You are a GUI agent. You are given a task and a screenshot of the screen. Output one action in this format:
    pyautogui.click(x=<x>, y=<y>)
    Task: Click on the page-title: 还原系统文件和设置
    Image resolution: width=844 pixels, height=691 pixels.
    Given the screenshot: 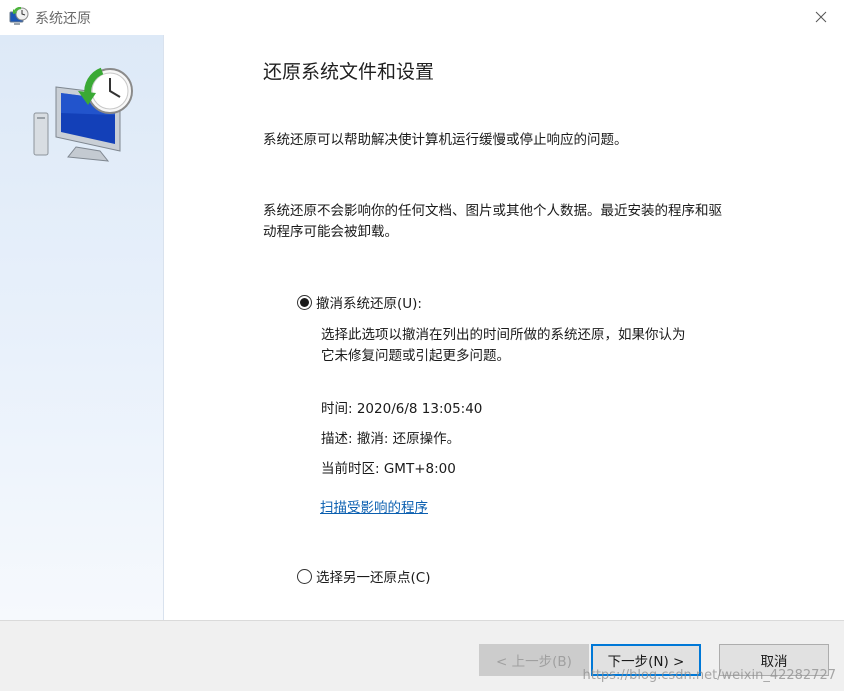 What is the action you would take?
    pyautogui.click(x=349, y=72)
    